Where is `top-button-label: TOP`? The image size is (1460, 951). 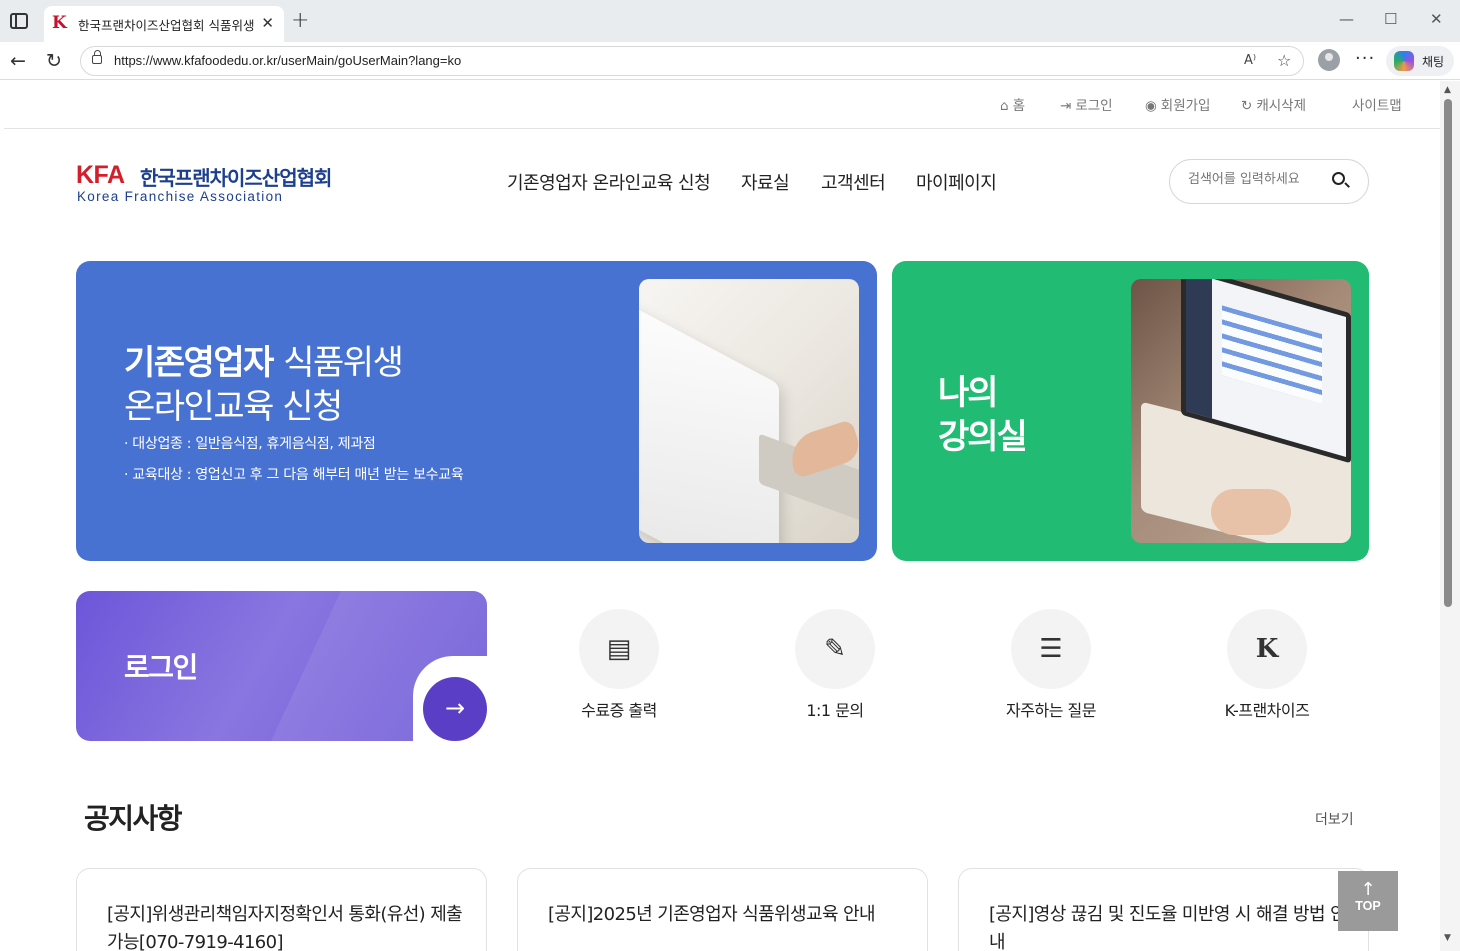
top-button-label: TOP is located at coordinates (1368, 906).